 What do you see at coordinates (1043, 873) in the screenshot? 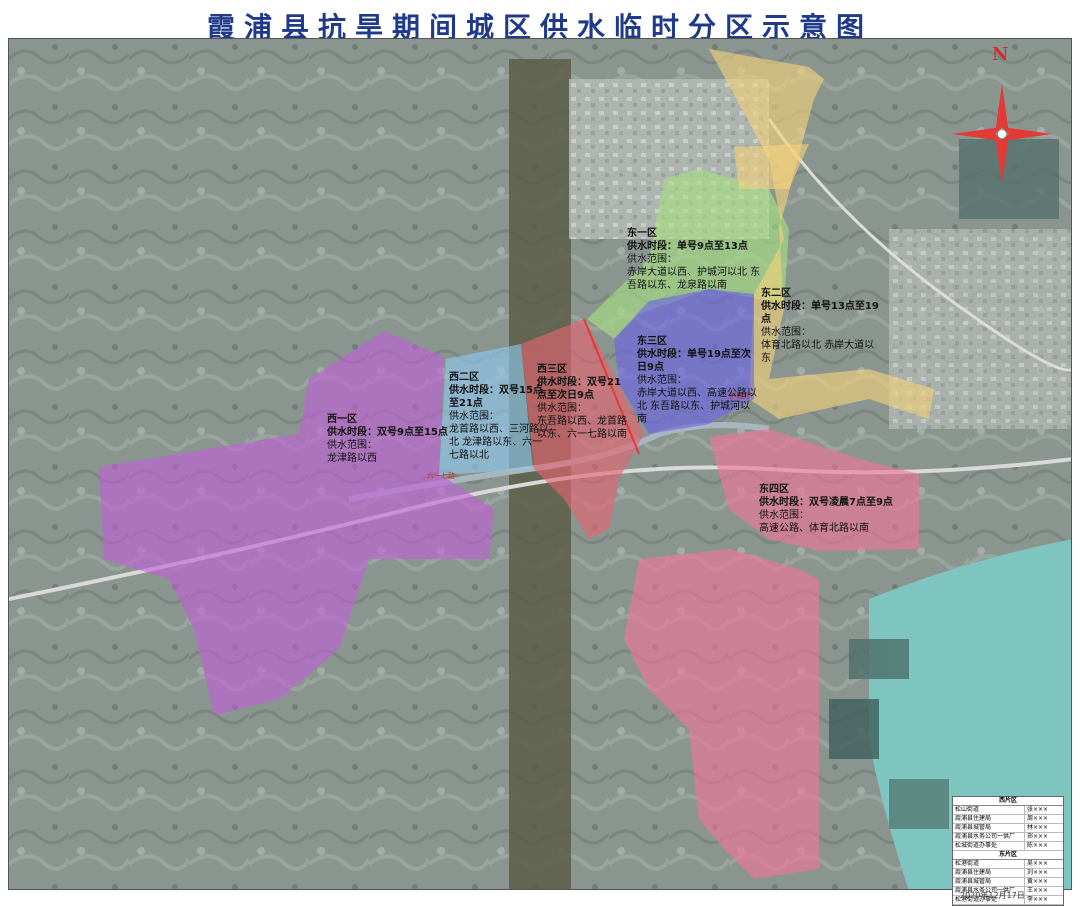
I see `legend-contact: 刘×××` at bounding box center [1043, 873].